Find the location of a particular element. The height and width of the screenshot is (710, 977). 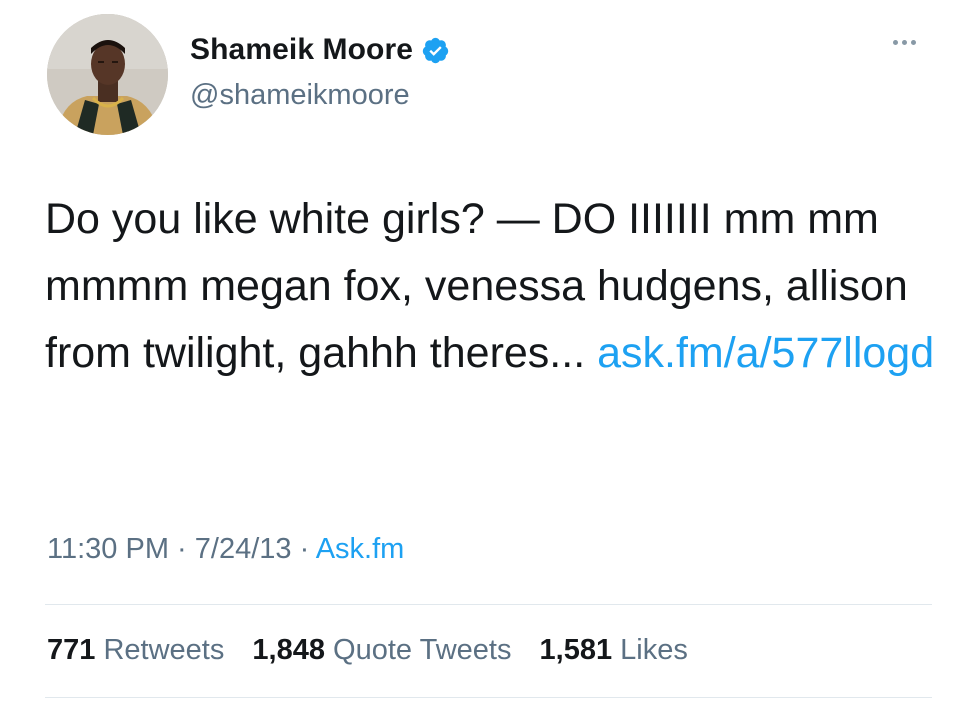

quote-tweets-stat: 1,848 Quote Tweets is located at coordinates (381, 650).